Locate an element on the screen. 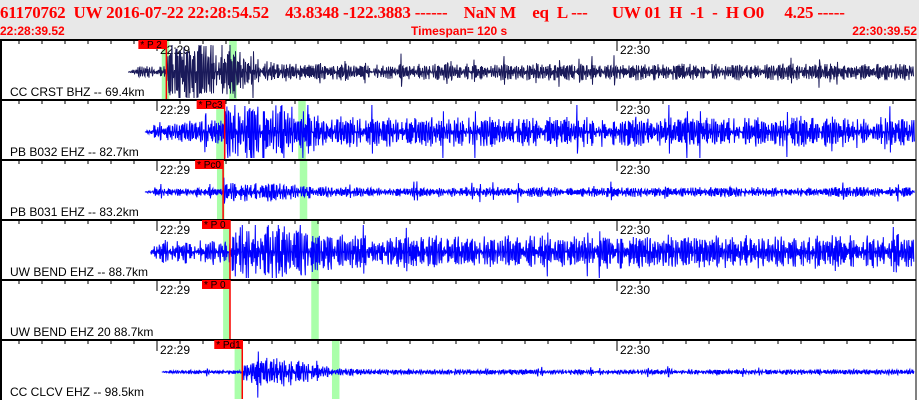 The image size is (919, 400). pick-flag: * Pd1 is located at coordinates (228, 345).